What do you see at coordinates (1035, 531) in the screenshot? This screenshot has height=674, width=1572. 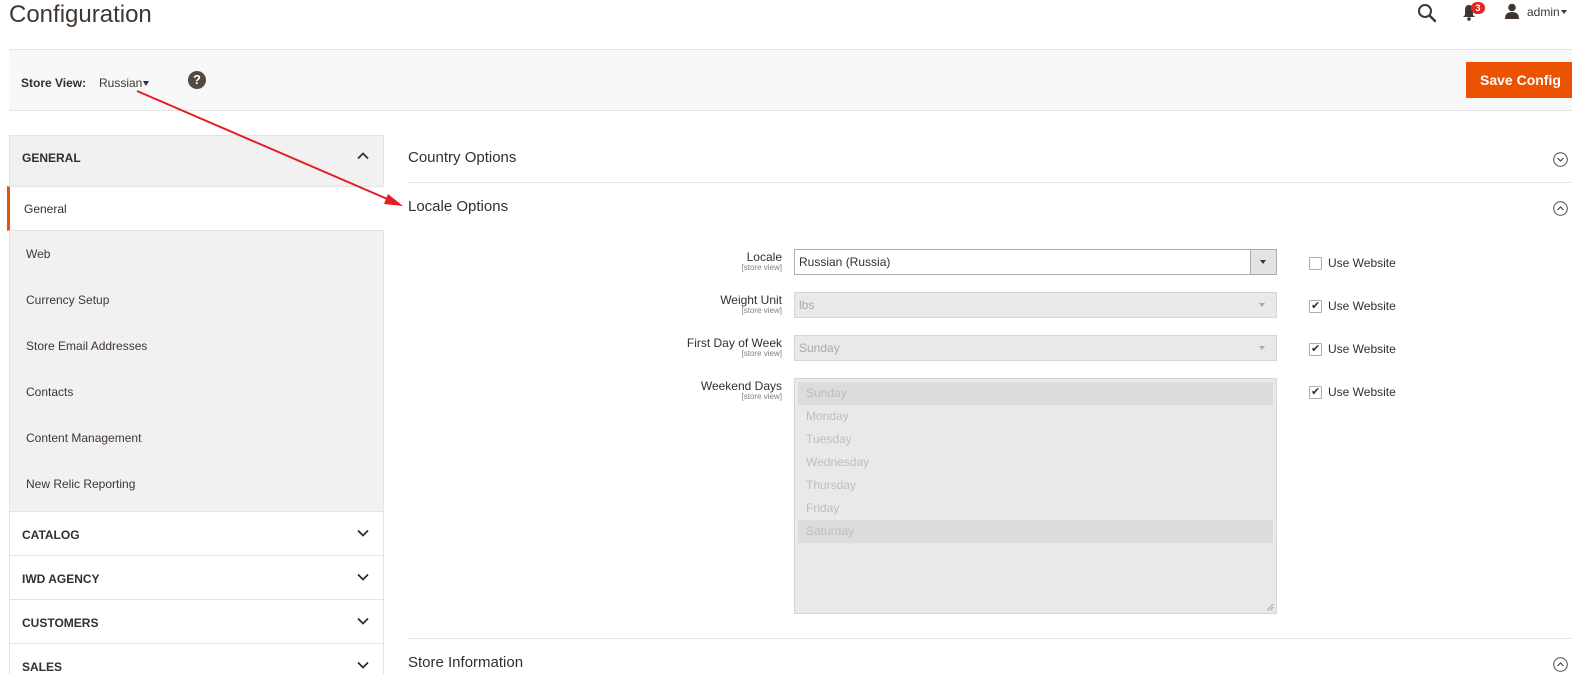 I see `option-saturday: Saturday` at bounding box center [1035, 531].